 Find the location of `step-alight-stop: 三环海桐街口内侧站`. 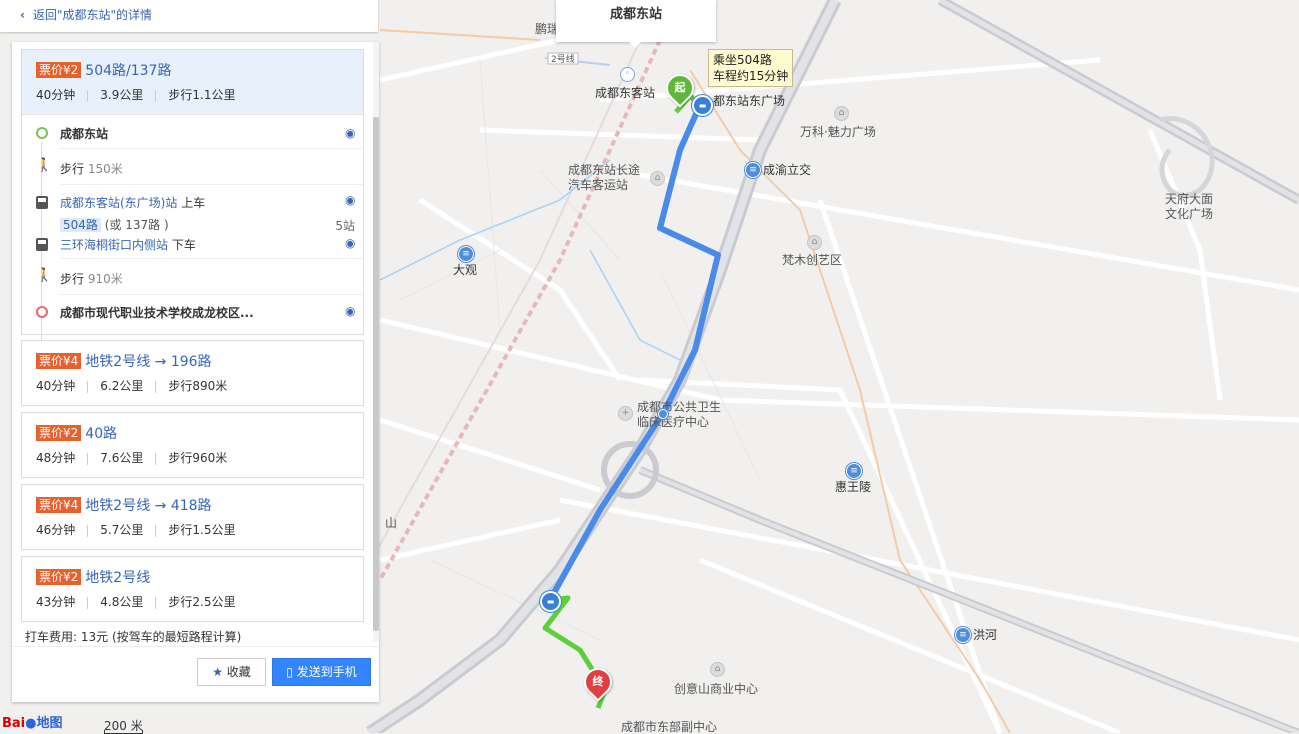

step-alight-stop: 三环海桐街口内侧站 is located at coordinates (114, 245).